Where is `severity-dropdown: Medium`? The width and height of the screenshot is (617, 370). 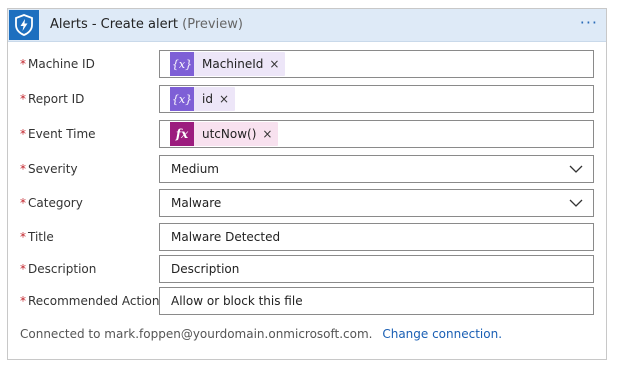 severity-dropdown: Medium is located at coordinates (376, 169).